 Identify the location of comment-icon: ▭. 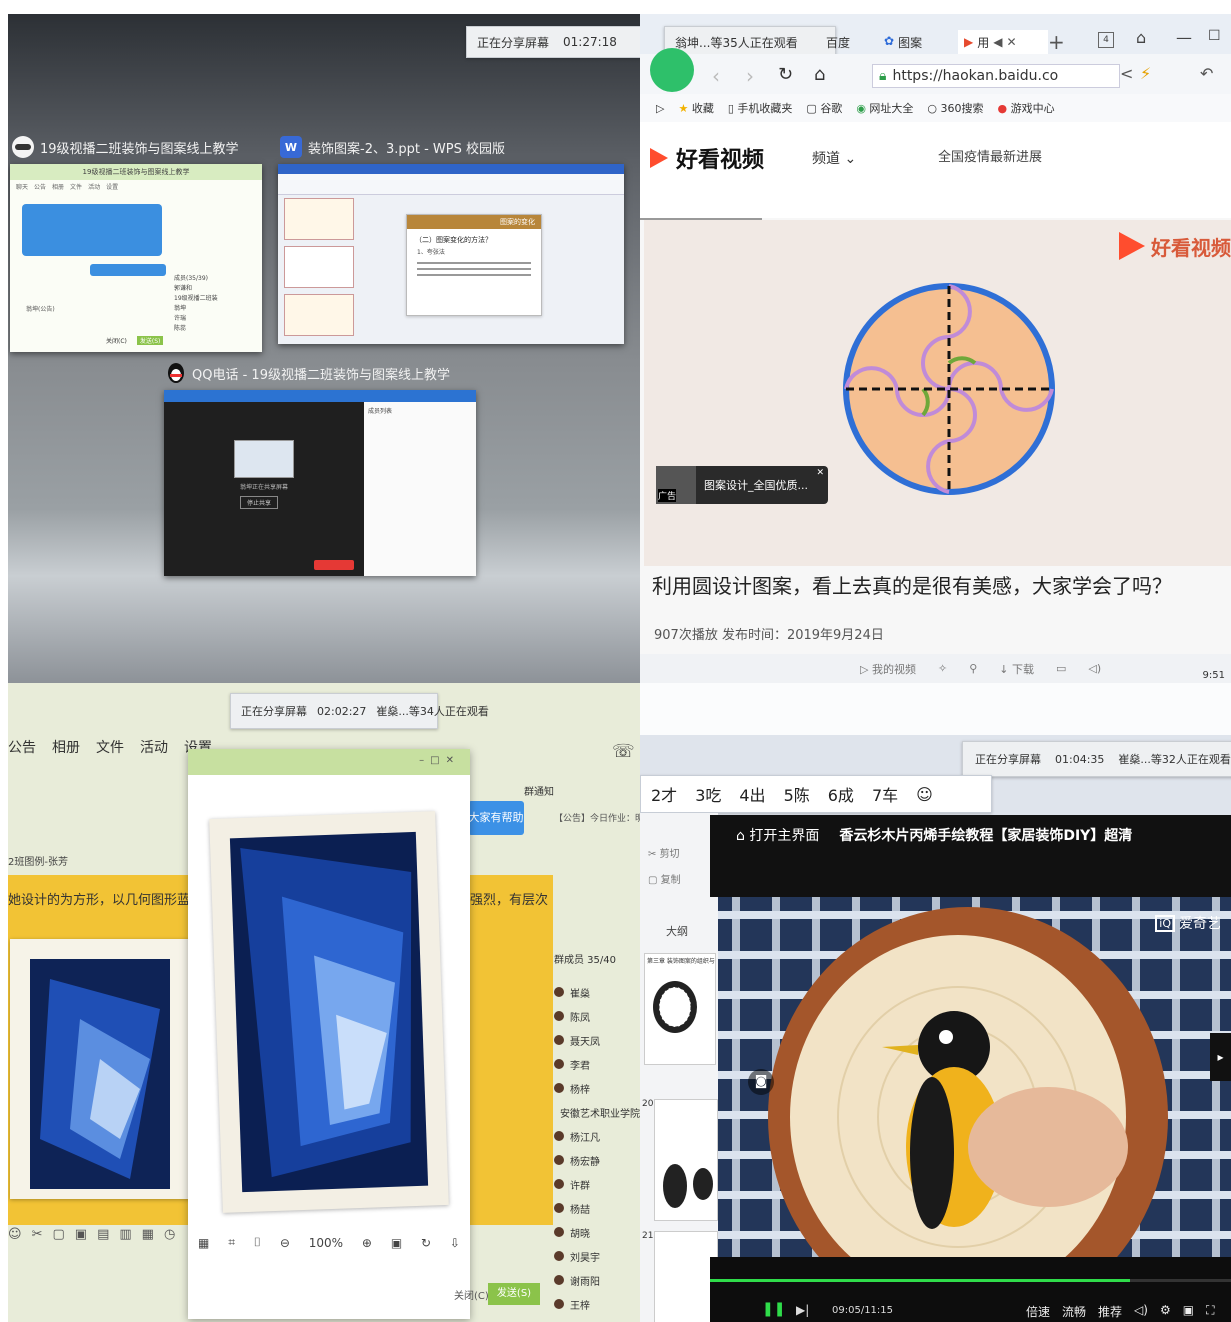
(1061, 668).